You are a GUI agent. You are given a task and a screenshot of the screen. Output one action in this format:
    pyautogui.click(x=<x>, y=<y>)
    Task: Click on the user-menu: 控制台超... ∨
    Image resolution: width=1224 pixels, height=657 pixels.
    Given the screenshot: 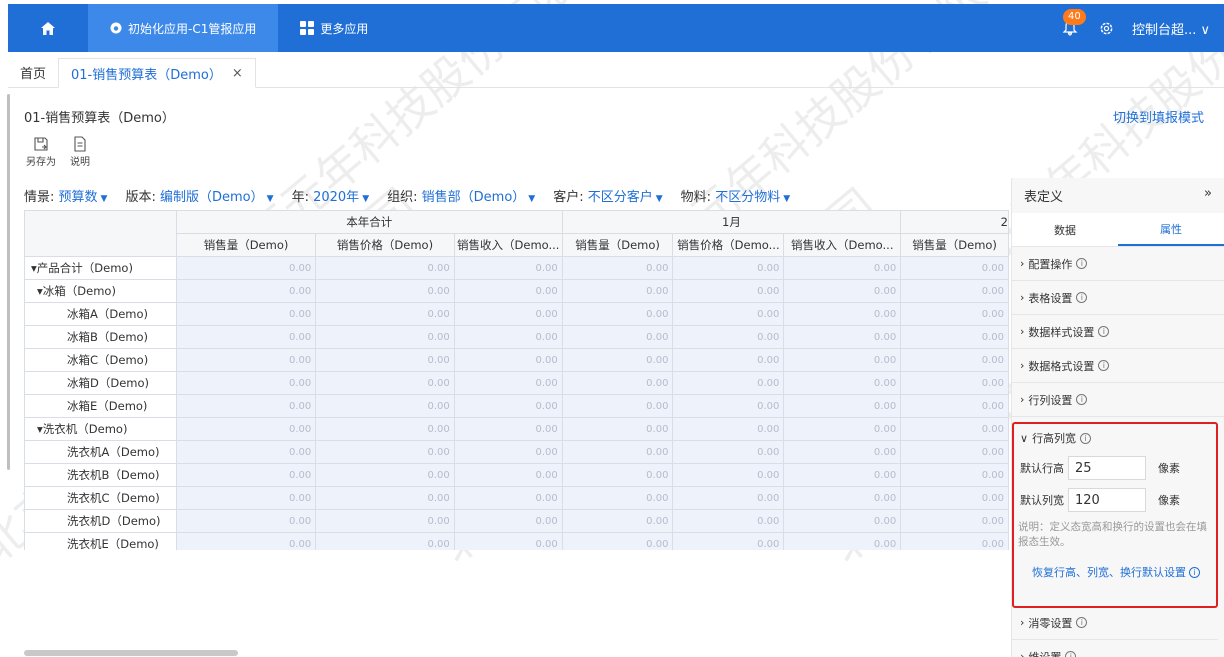 What is the action you would take?
    pyautogui.click(x=1171, y=28)
    